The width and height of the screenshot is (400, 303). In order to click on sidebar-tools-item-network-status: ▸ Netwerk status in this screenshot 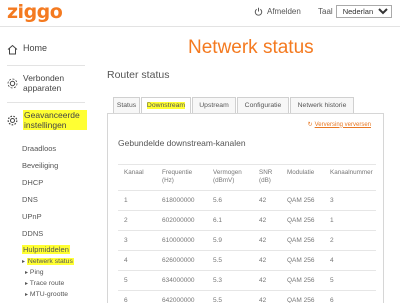, I will do `click(48, 261)`.